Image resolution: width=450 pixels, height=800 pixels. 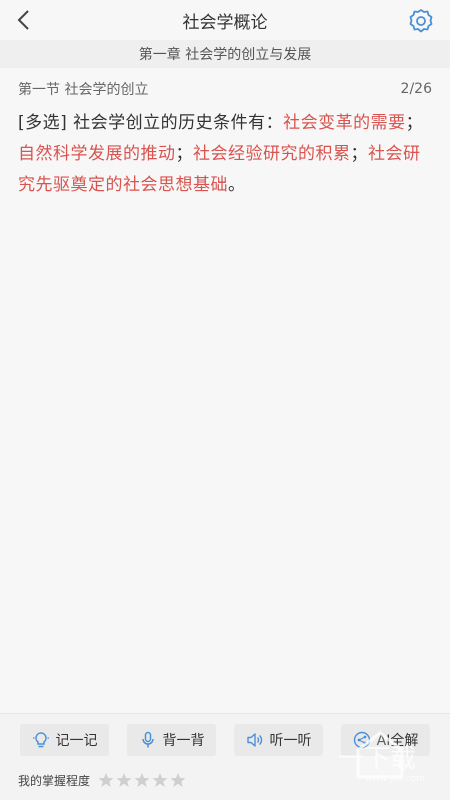 What do you see at coordinates (344, 123) in the screenshot?
I see `answer-1: 社会变革的需要` at bounding box center [344, 123].